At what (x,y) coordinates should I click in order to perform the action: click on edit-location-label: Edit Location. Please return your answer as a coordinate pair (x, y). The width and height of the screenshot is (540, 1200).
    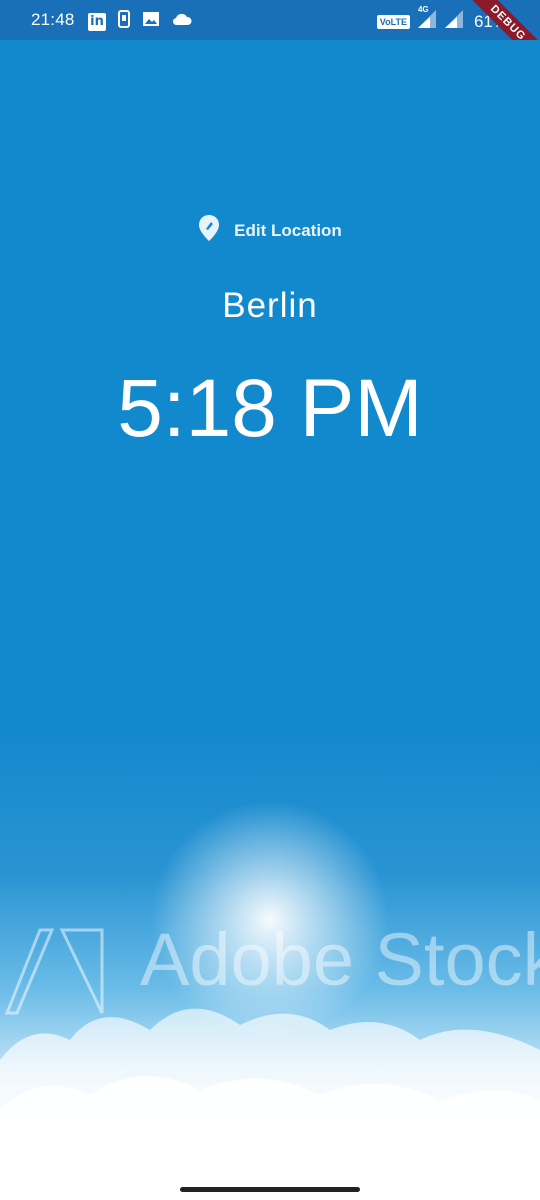
    Looking at the image, I should click on (288, 230).